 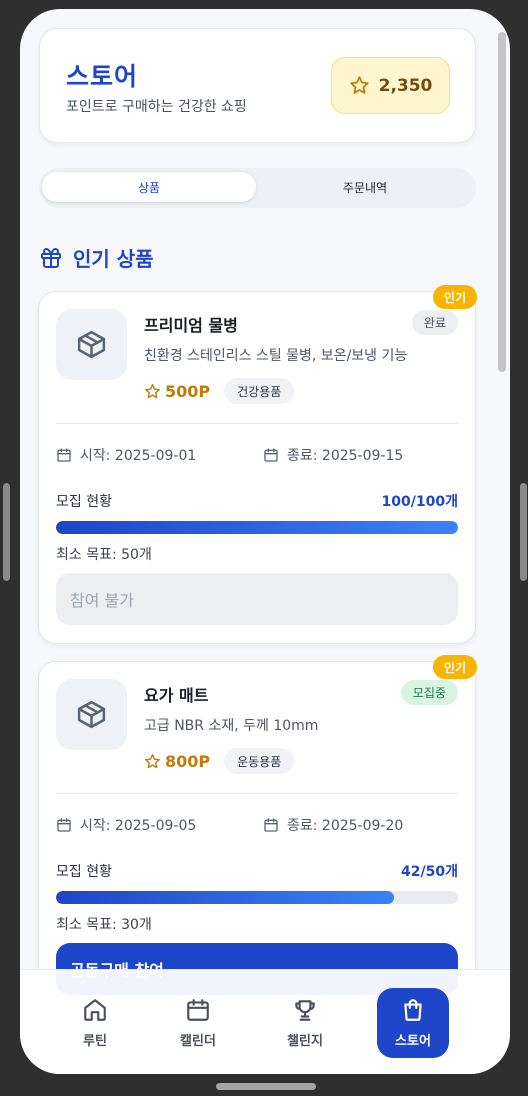 What do you see at coordinates (198, 1041) in the screenshot?
I see `nav-label: 캘린더` at bounding box center [198, 1041].